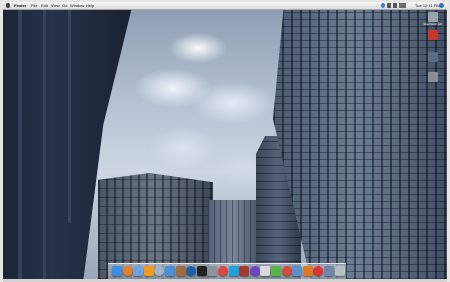  I want to click on dock-firefox-icon, so click(127, 271).